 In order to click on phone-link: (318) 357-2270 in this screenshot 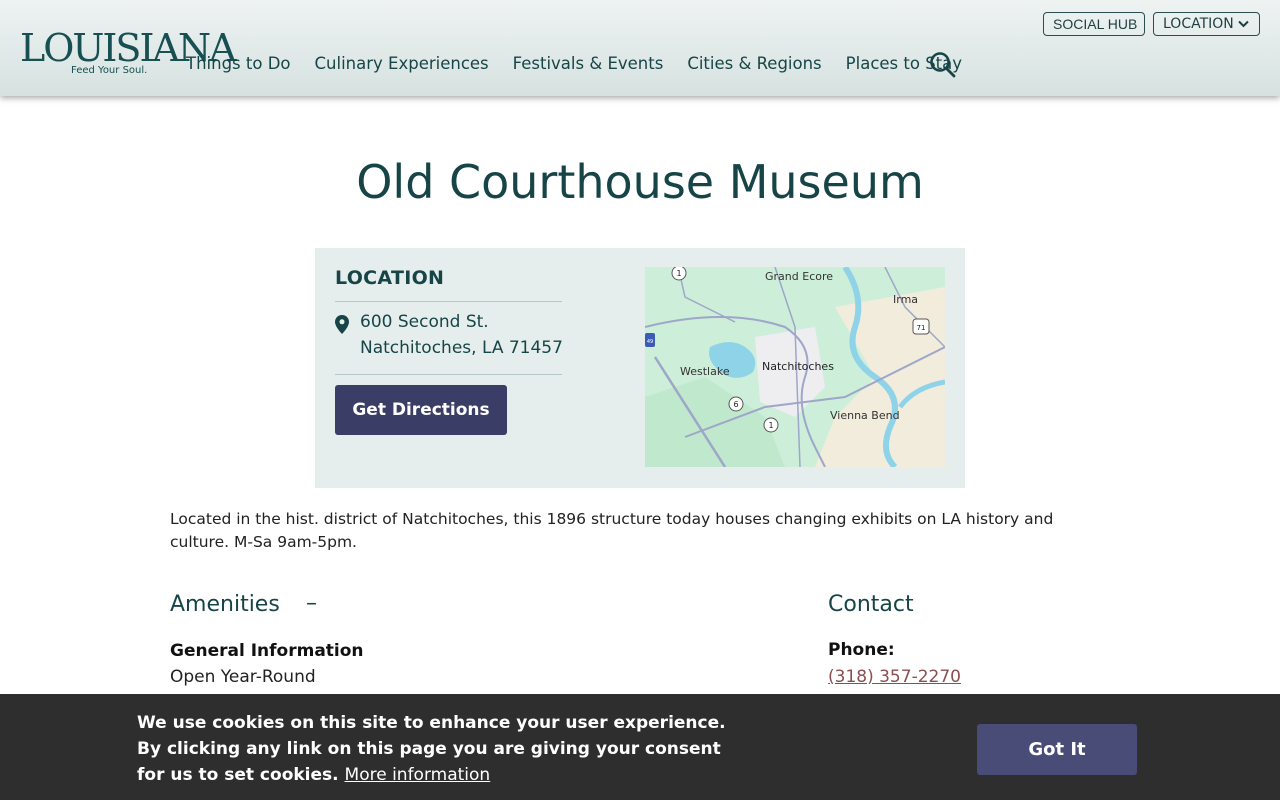, I will do `click(894, 677)`.